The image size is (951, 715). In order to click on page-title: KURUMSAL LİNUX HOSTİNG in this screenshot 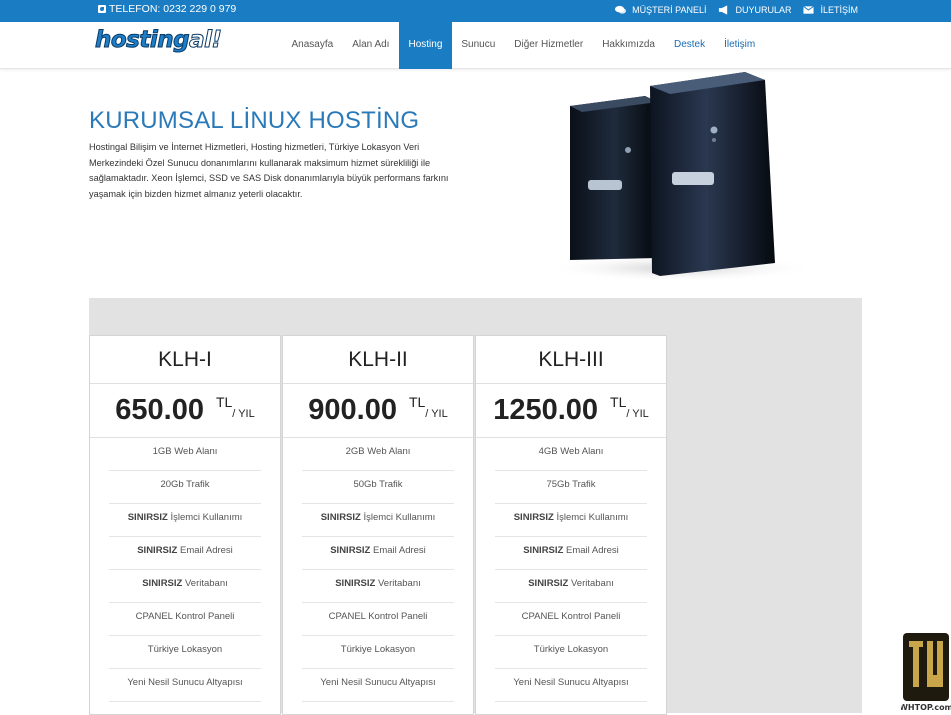, I will do `click(254, 120)`.